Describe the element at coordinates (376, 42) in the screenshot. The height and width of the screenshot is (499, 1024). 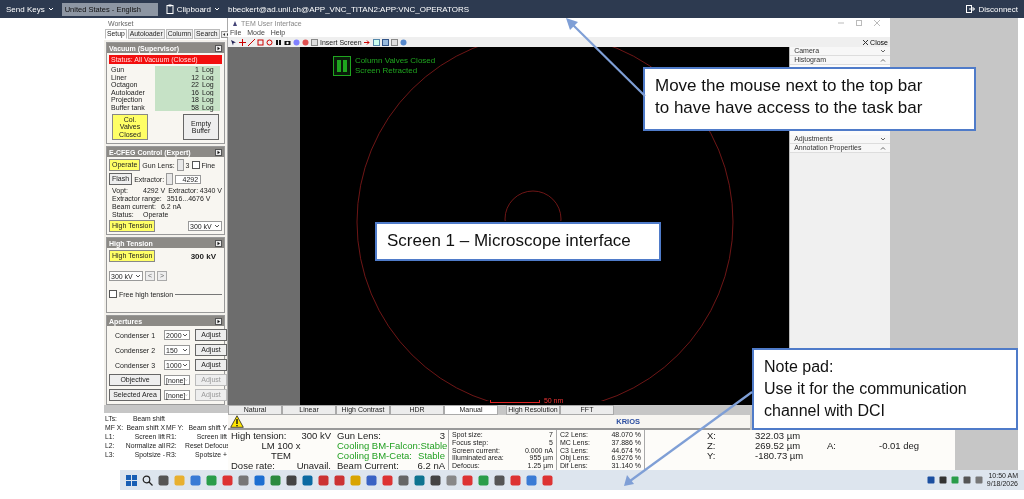
I see `window-icon` at that location.